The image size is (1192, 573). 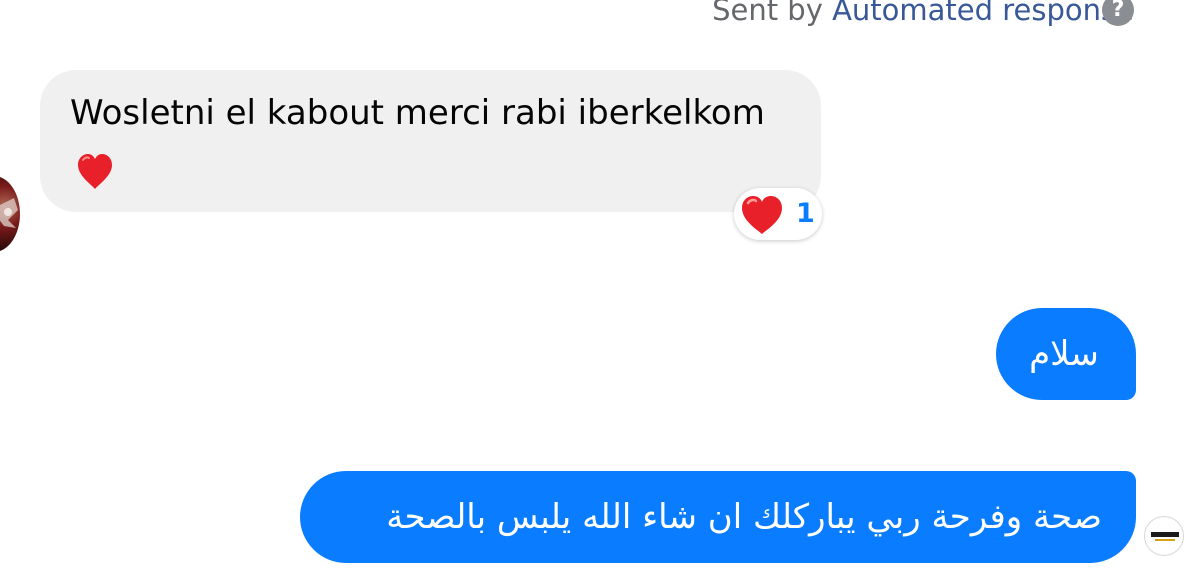 I want to click on reaction-heart-icon, so click(x=762, y=215).